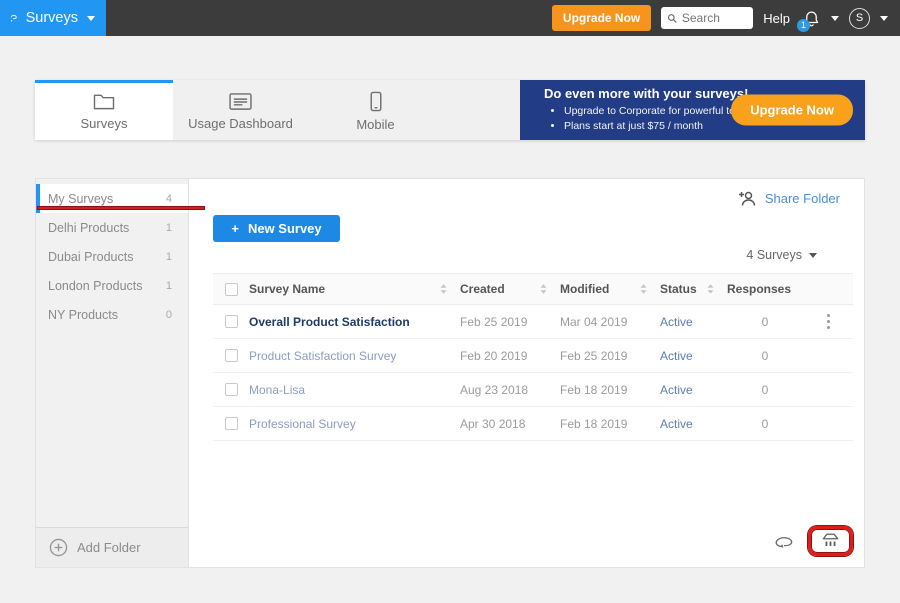  I want to click on promo-title: Do even more with your surveys!, so click(646, 93).